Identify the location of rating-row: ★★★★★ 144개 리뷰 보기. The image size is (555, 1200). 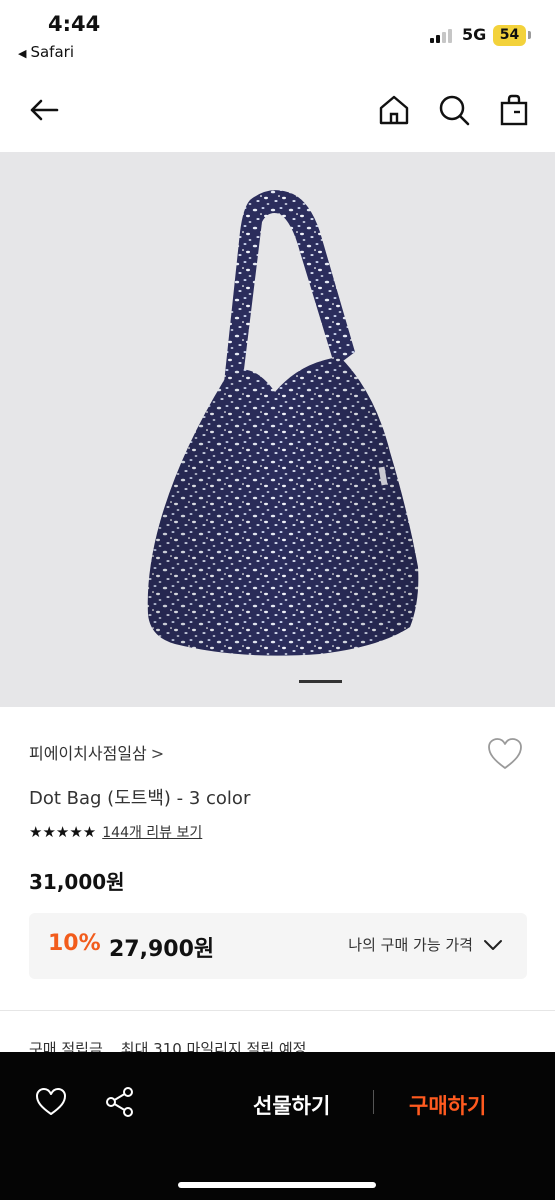
(115, 832).